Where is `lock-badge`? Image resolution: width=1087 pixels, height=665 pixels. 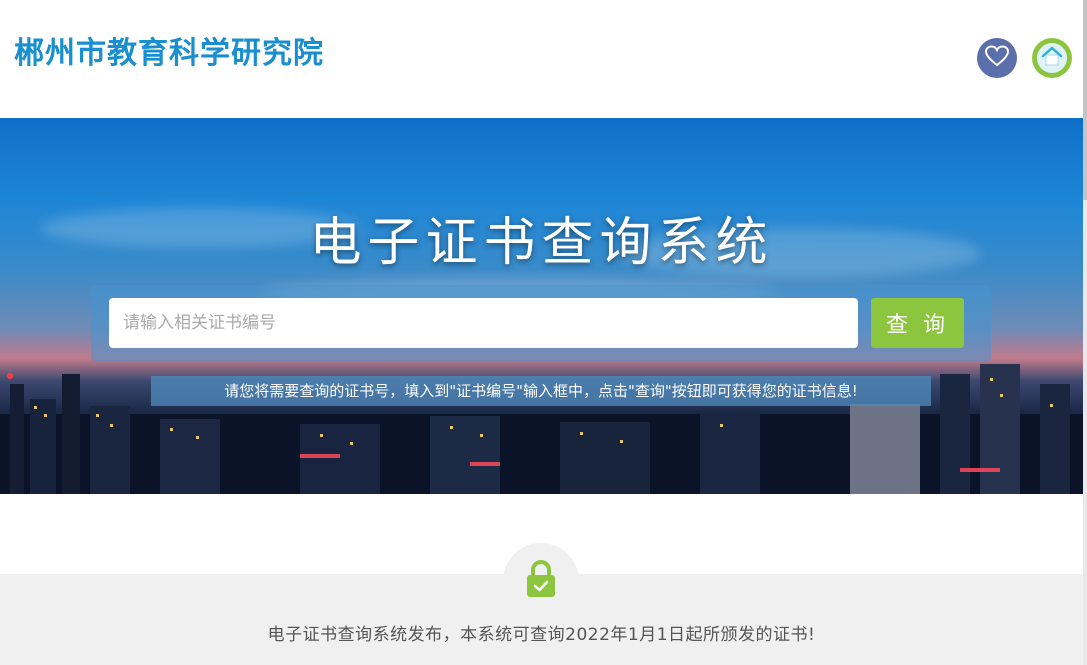
lock-badge is located at coordinates (541, 581).